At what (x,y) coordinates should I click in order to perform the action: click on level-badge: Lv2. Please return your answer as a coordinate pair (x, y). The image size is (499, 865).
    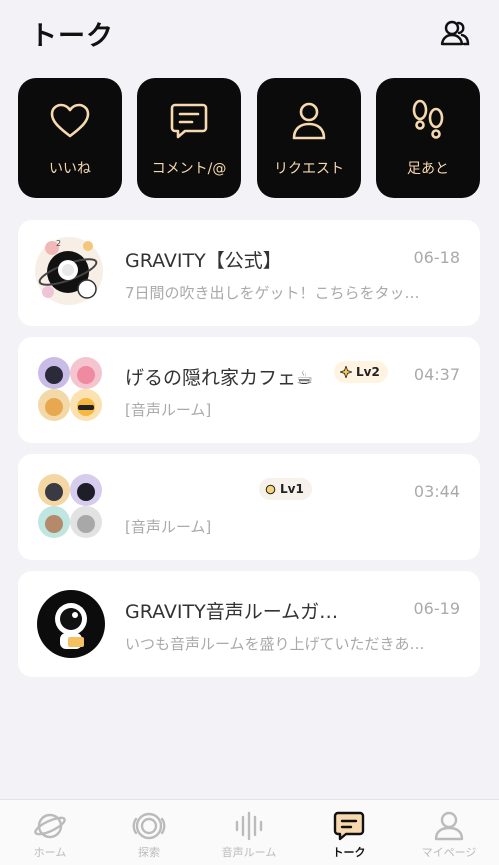
    Looking at the image, I should click on (361, 372).